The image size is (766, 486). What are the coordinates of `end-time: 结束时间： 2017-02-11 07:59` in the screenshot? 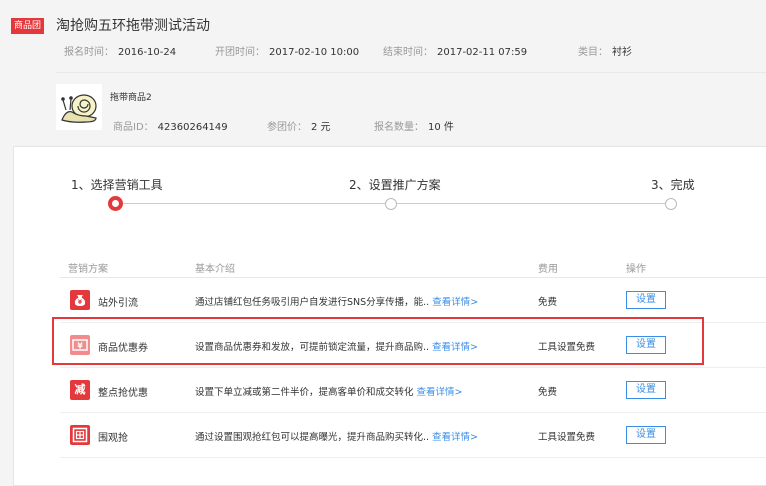 It's located at (455, 52).